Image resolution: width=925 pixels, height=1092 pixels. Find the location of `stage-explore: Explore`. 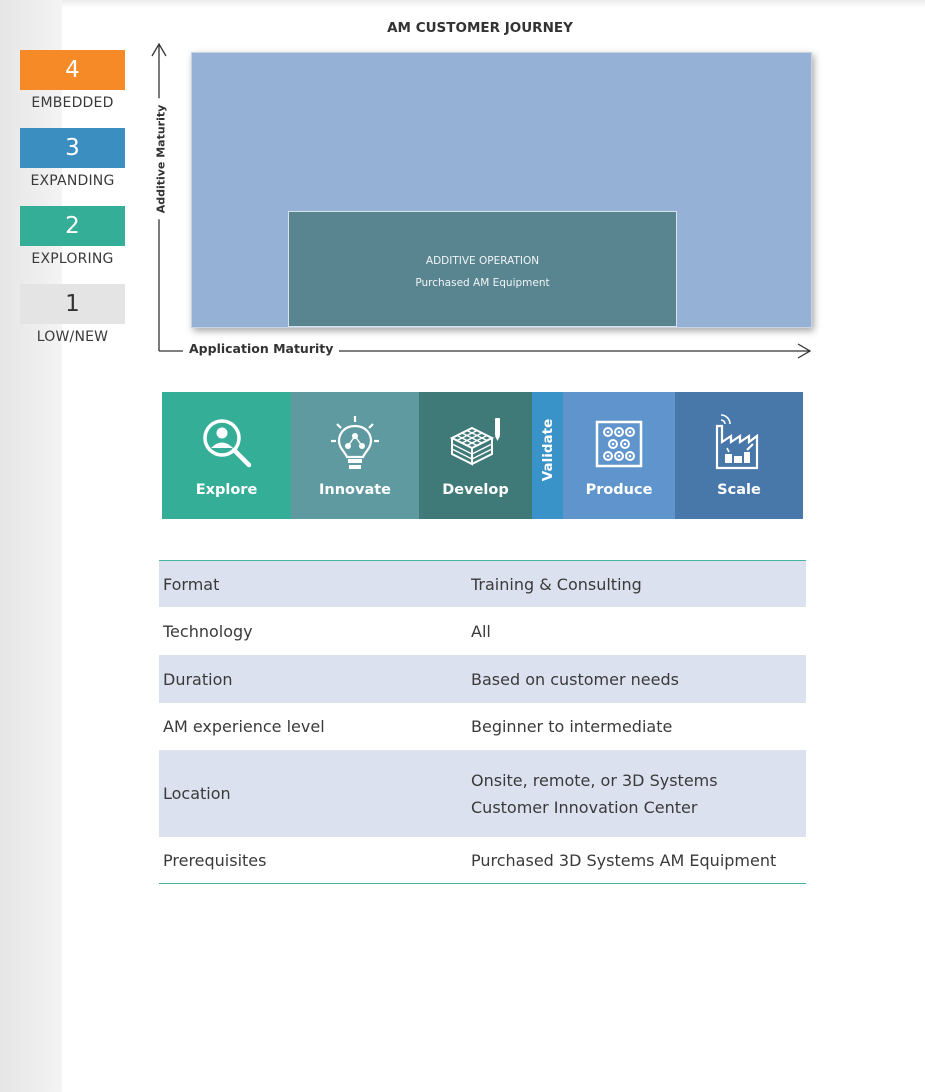

stage-explore: Explore is located at coordinates (226, 455).